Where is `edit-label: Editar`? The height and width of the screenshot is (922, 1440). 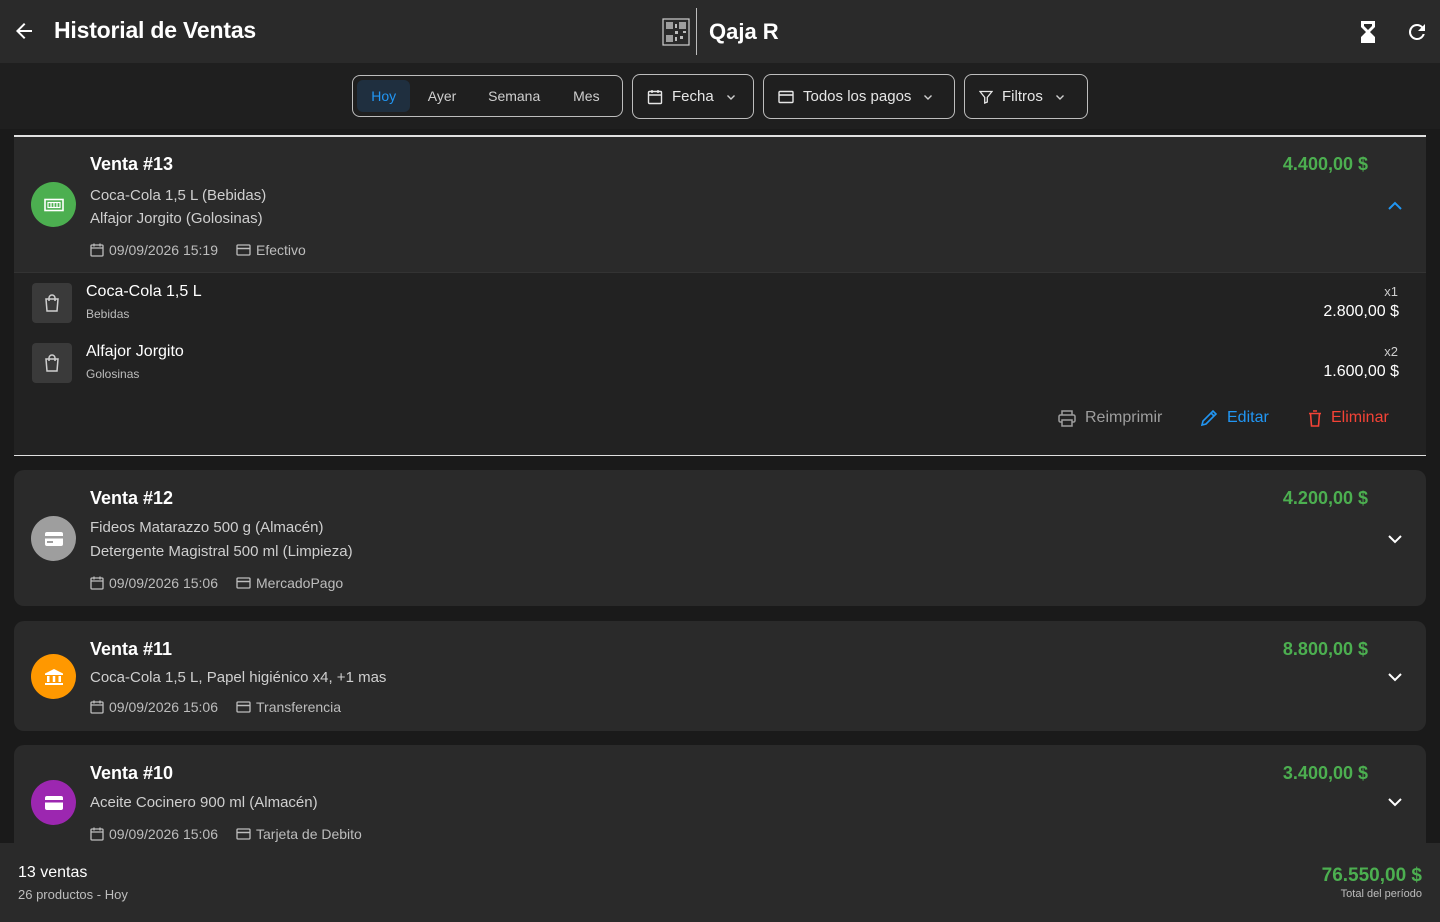
edit-label: Editar is located at coordinates (1248, 417).